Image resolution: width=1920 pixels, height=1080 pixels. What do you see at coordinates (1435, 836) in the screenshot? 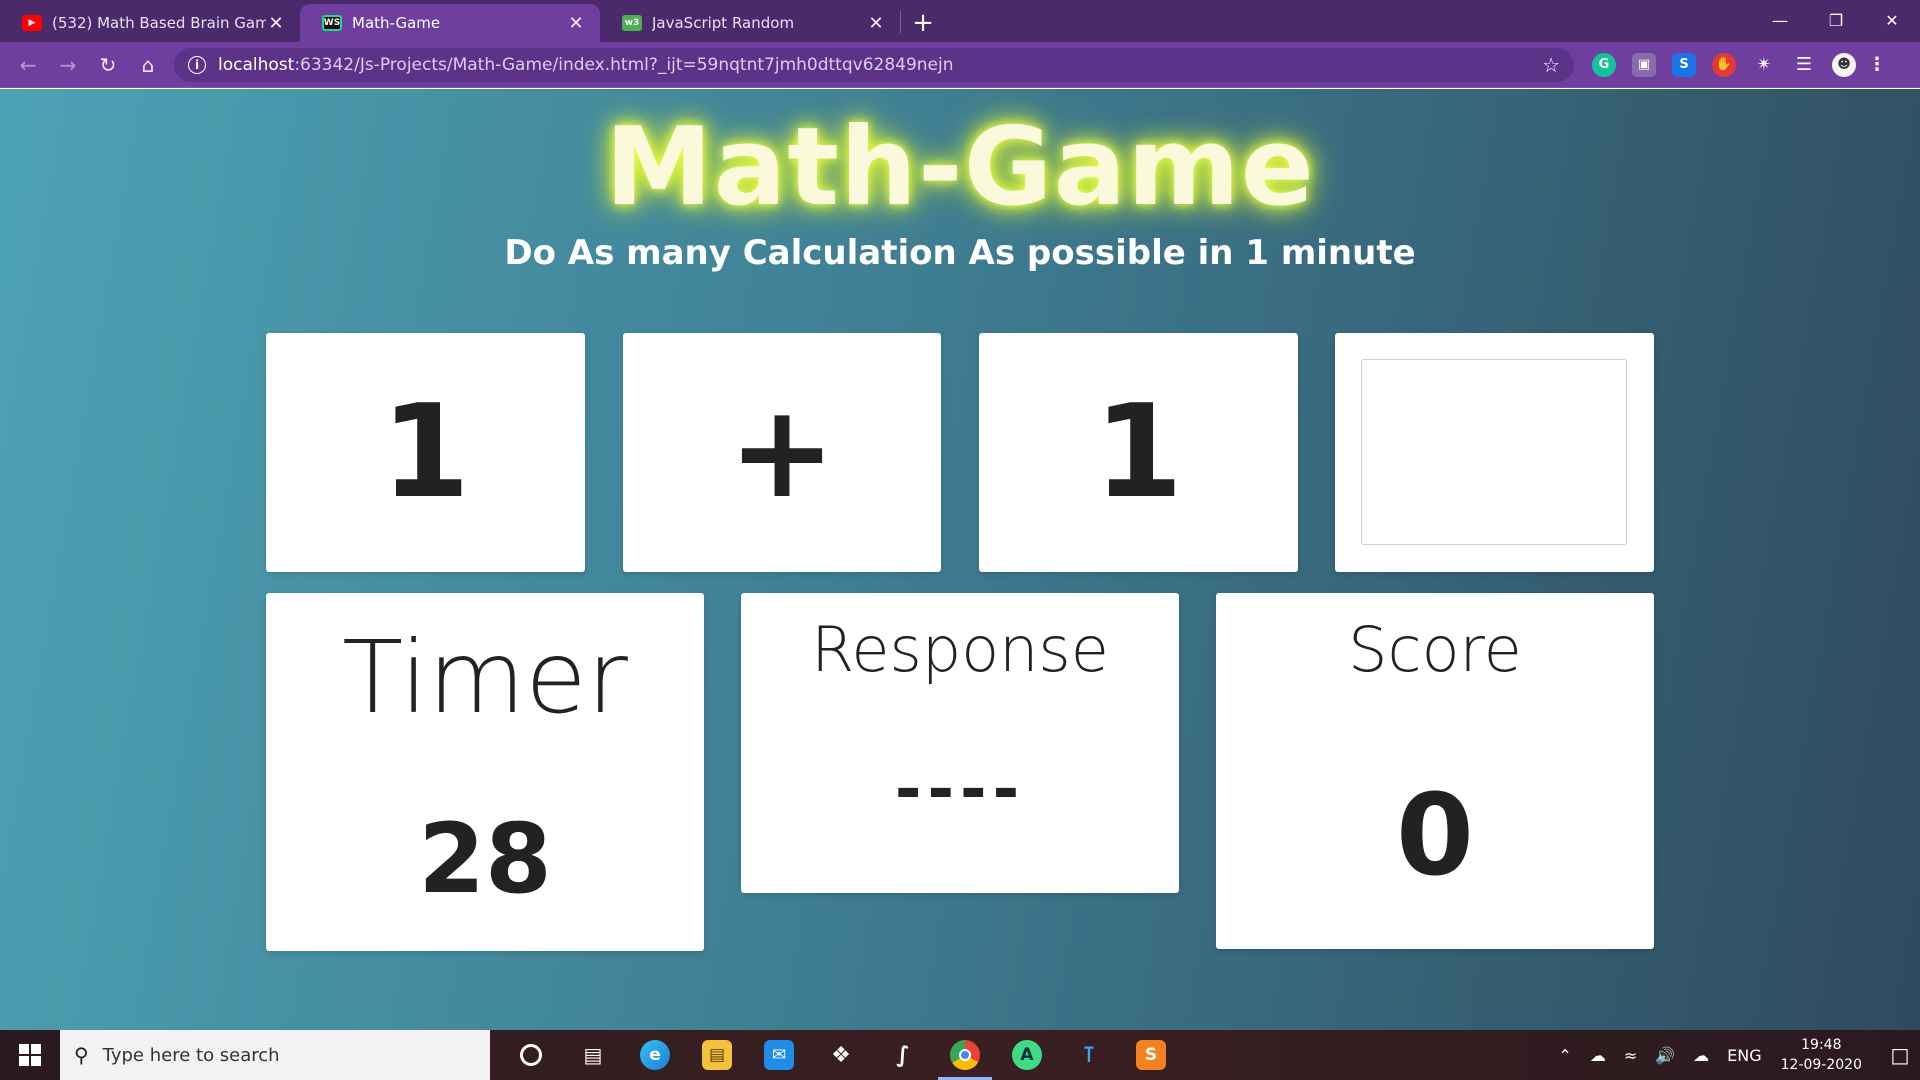
I see `score-value: 0` at bounding box center [1435, 836].